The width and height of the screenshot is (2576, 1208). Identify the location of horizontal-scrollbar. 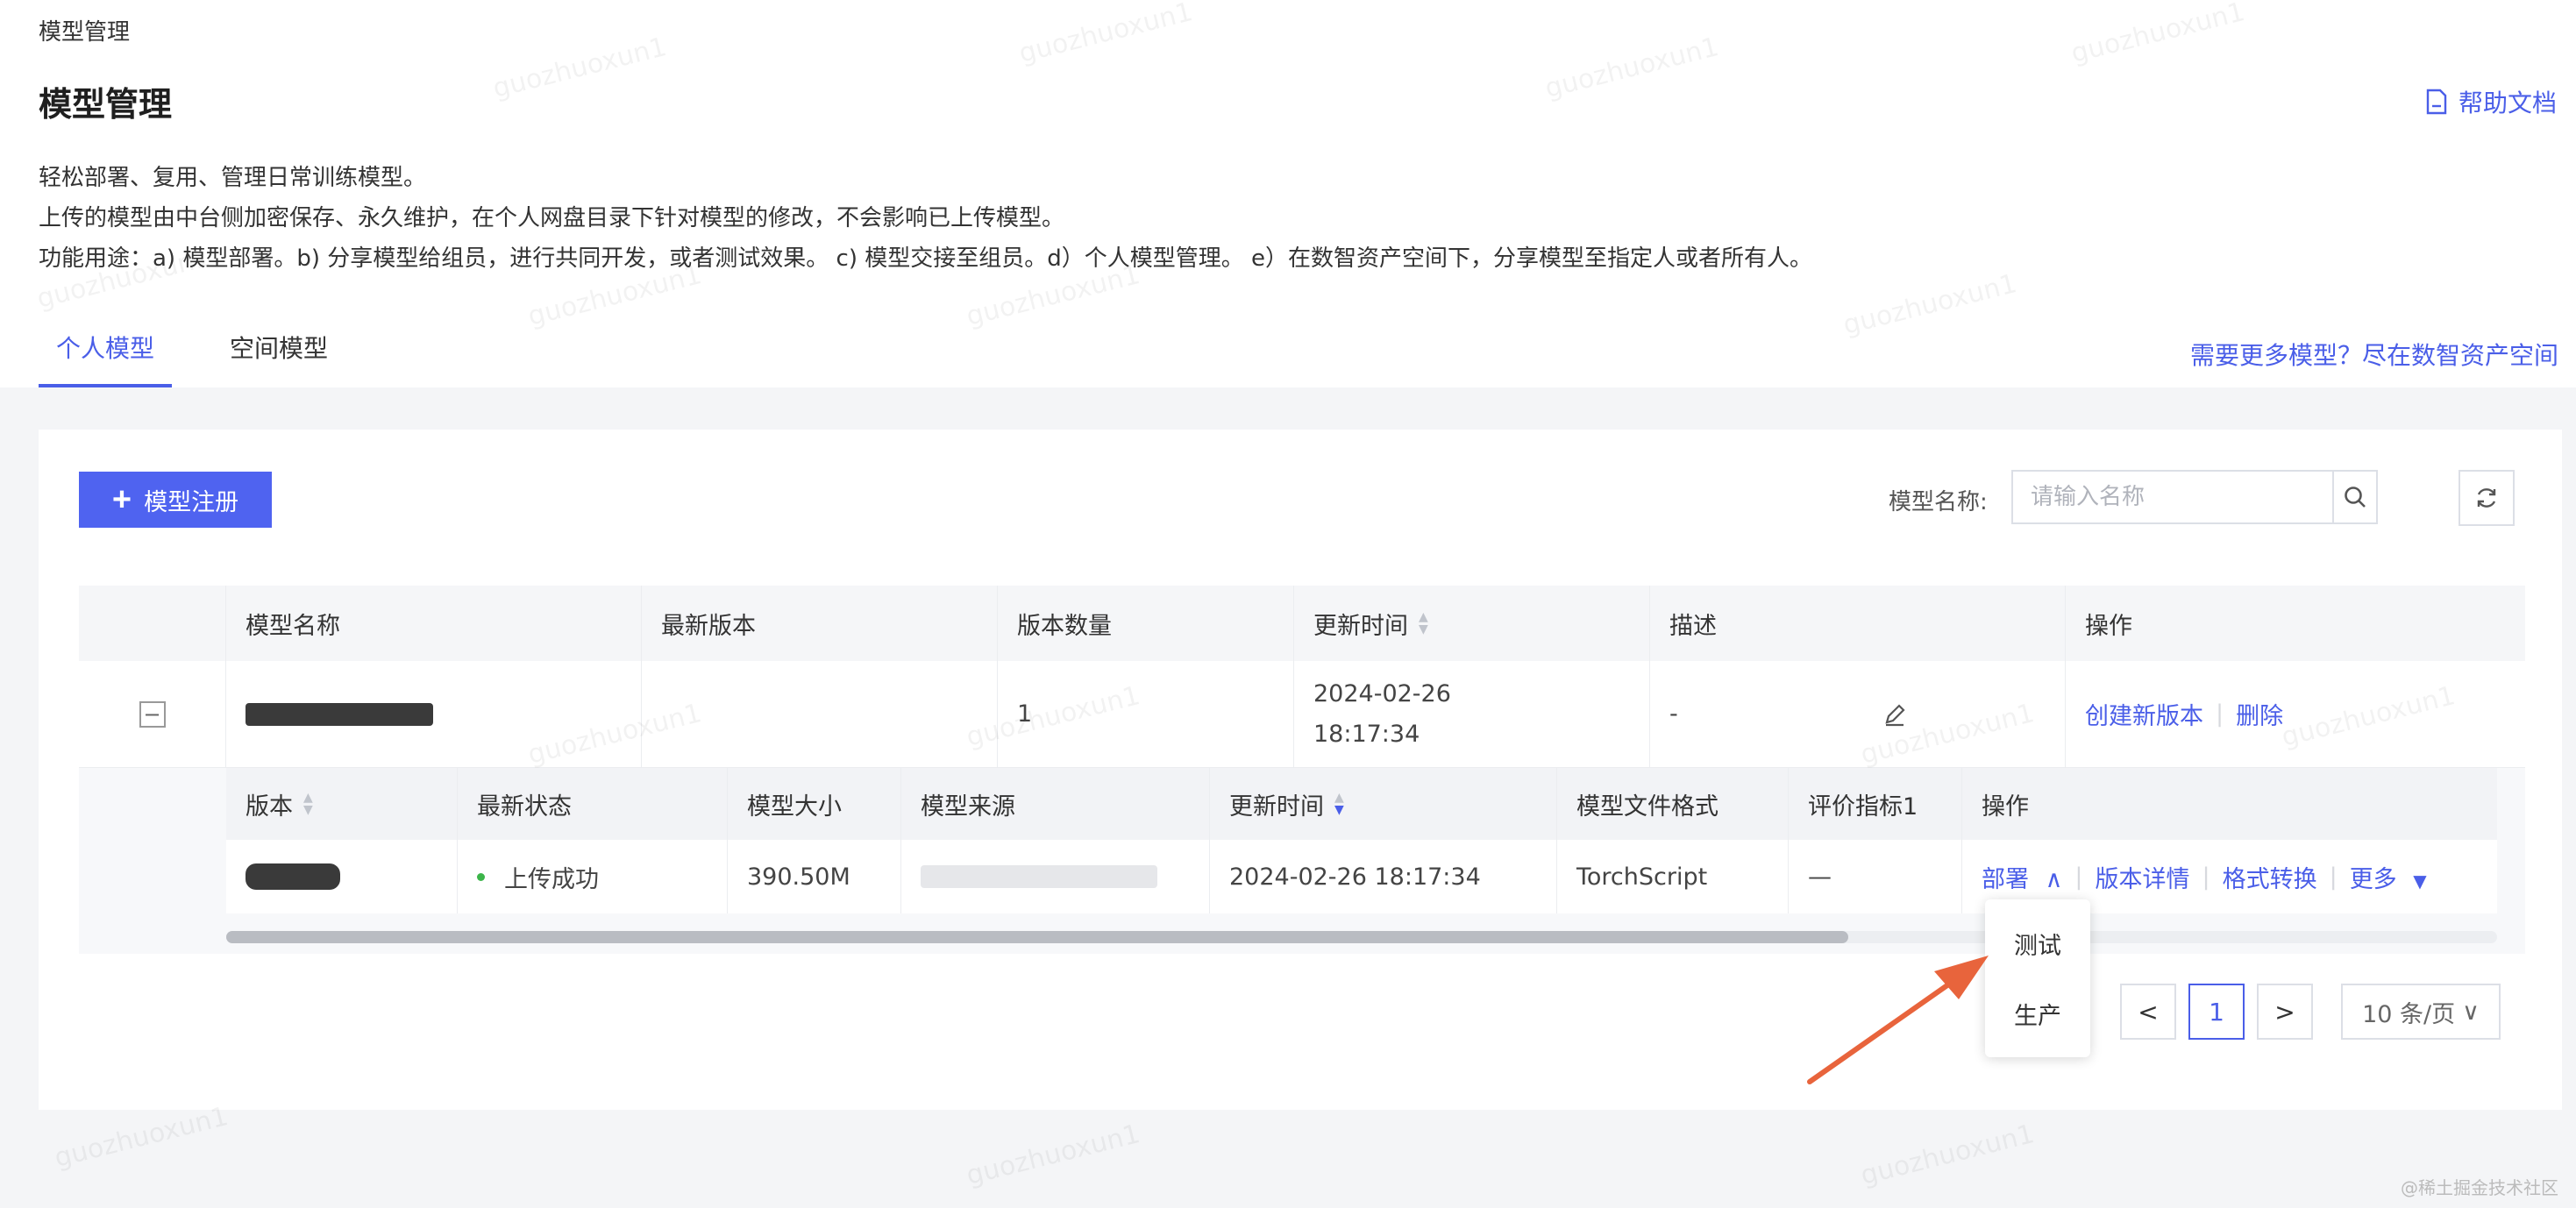
(1361, 937).